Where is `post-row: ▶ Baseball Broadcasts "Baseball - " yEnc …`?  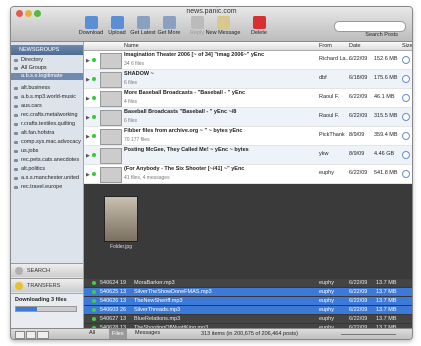
post-row: ▶ Baseball Broadcasts "Baseball - " yEnc … is located at coordinates (248, 117).